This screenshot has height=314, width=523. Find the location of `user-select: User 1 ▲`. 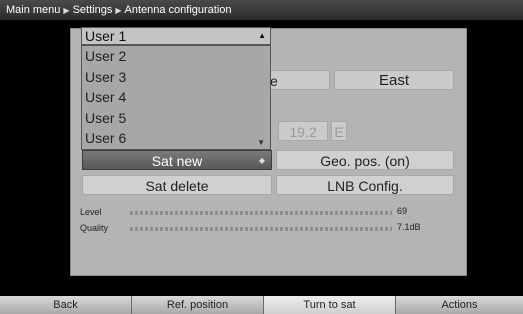

user-select: User 1 ▲ is located at coordinates (176, 36).